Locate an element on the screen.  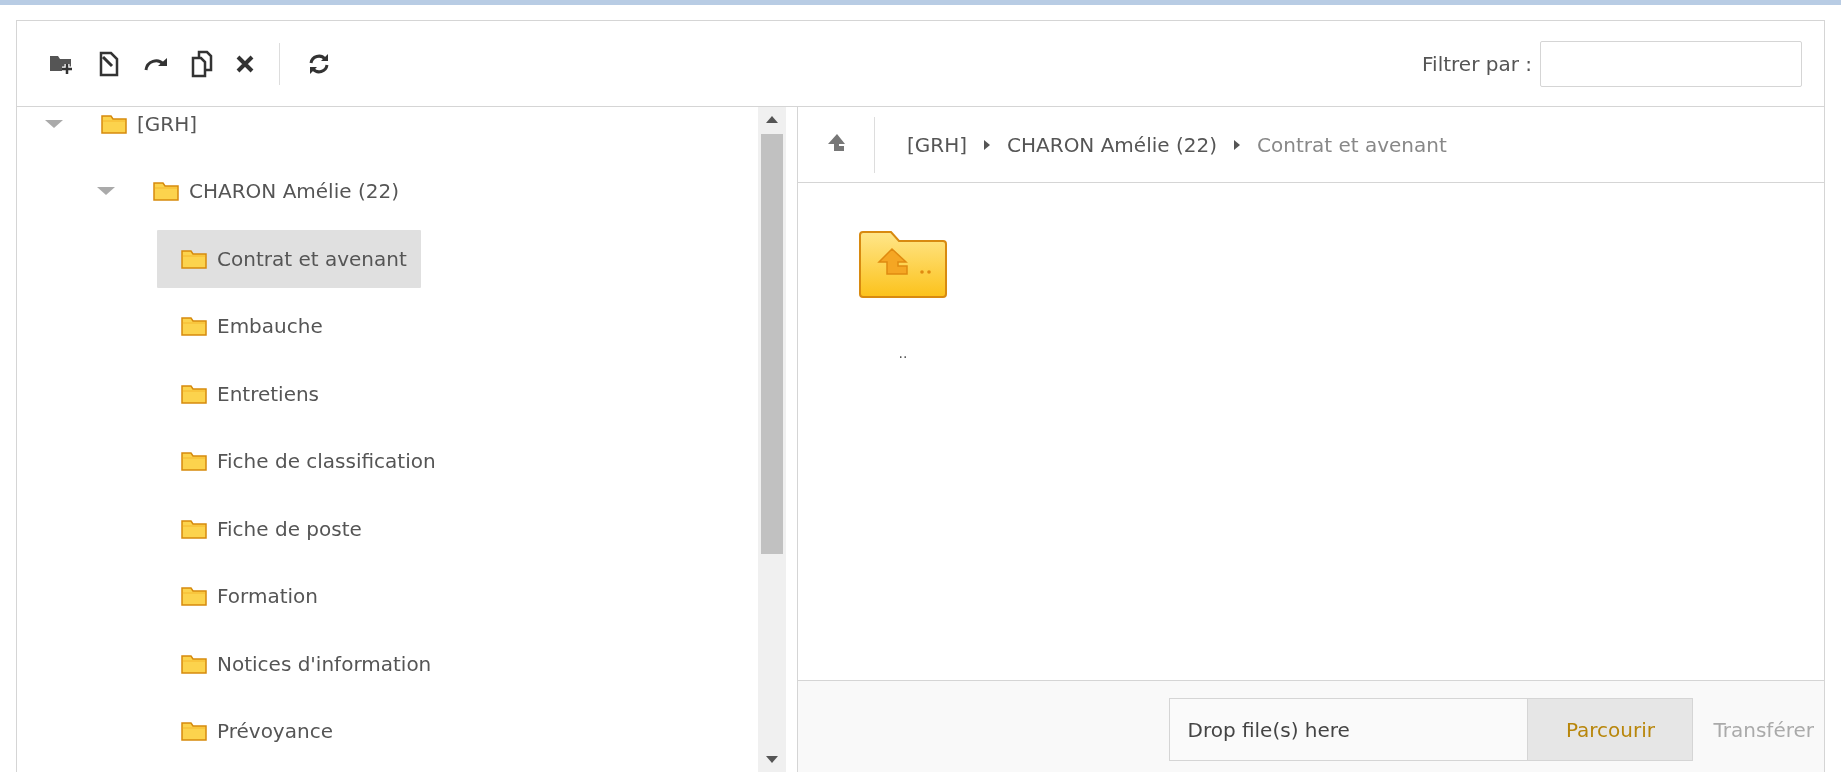
tree-item: CHARON Amélie (22) is located at coordinates (283, 191).